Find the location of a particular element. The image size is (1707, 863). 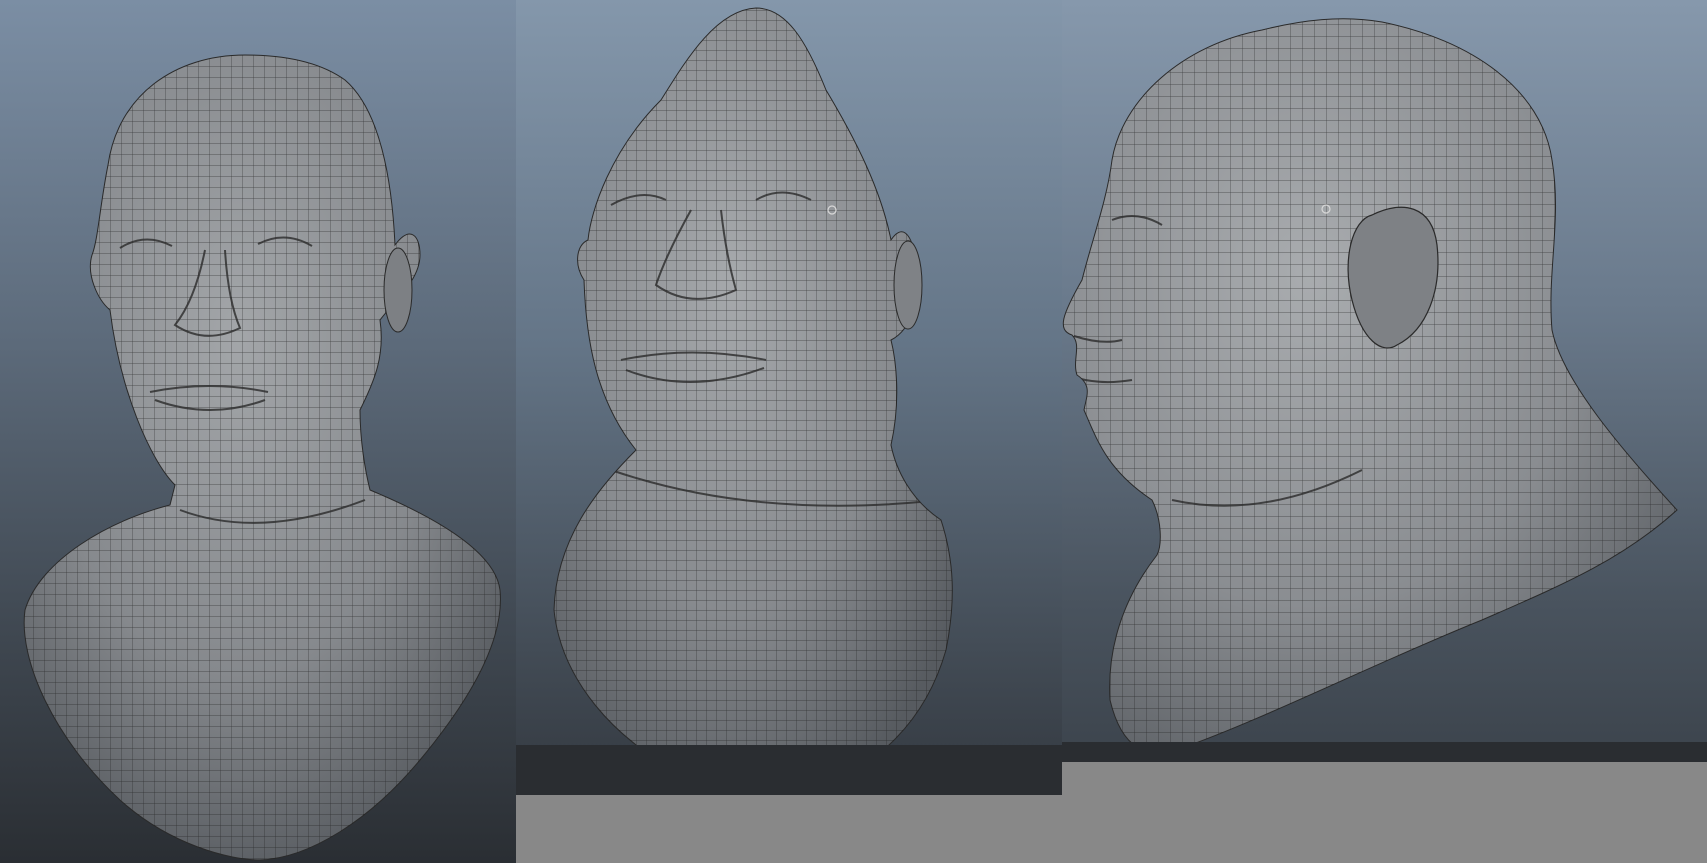

viewport-dark-strip-side is located at coordinates (1384, 752).